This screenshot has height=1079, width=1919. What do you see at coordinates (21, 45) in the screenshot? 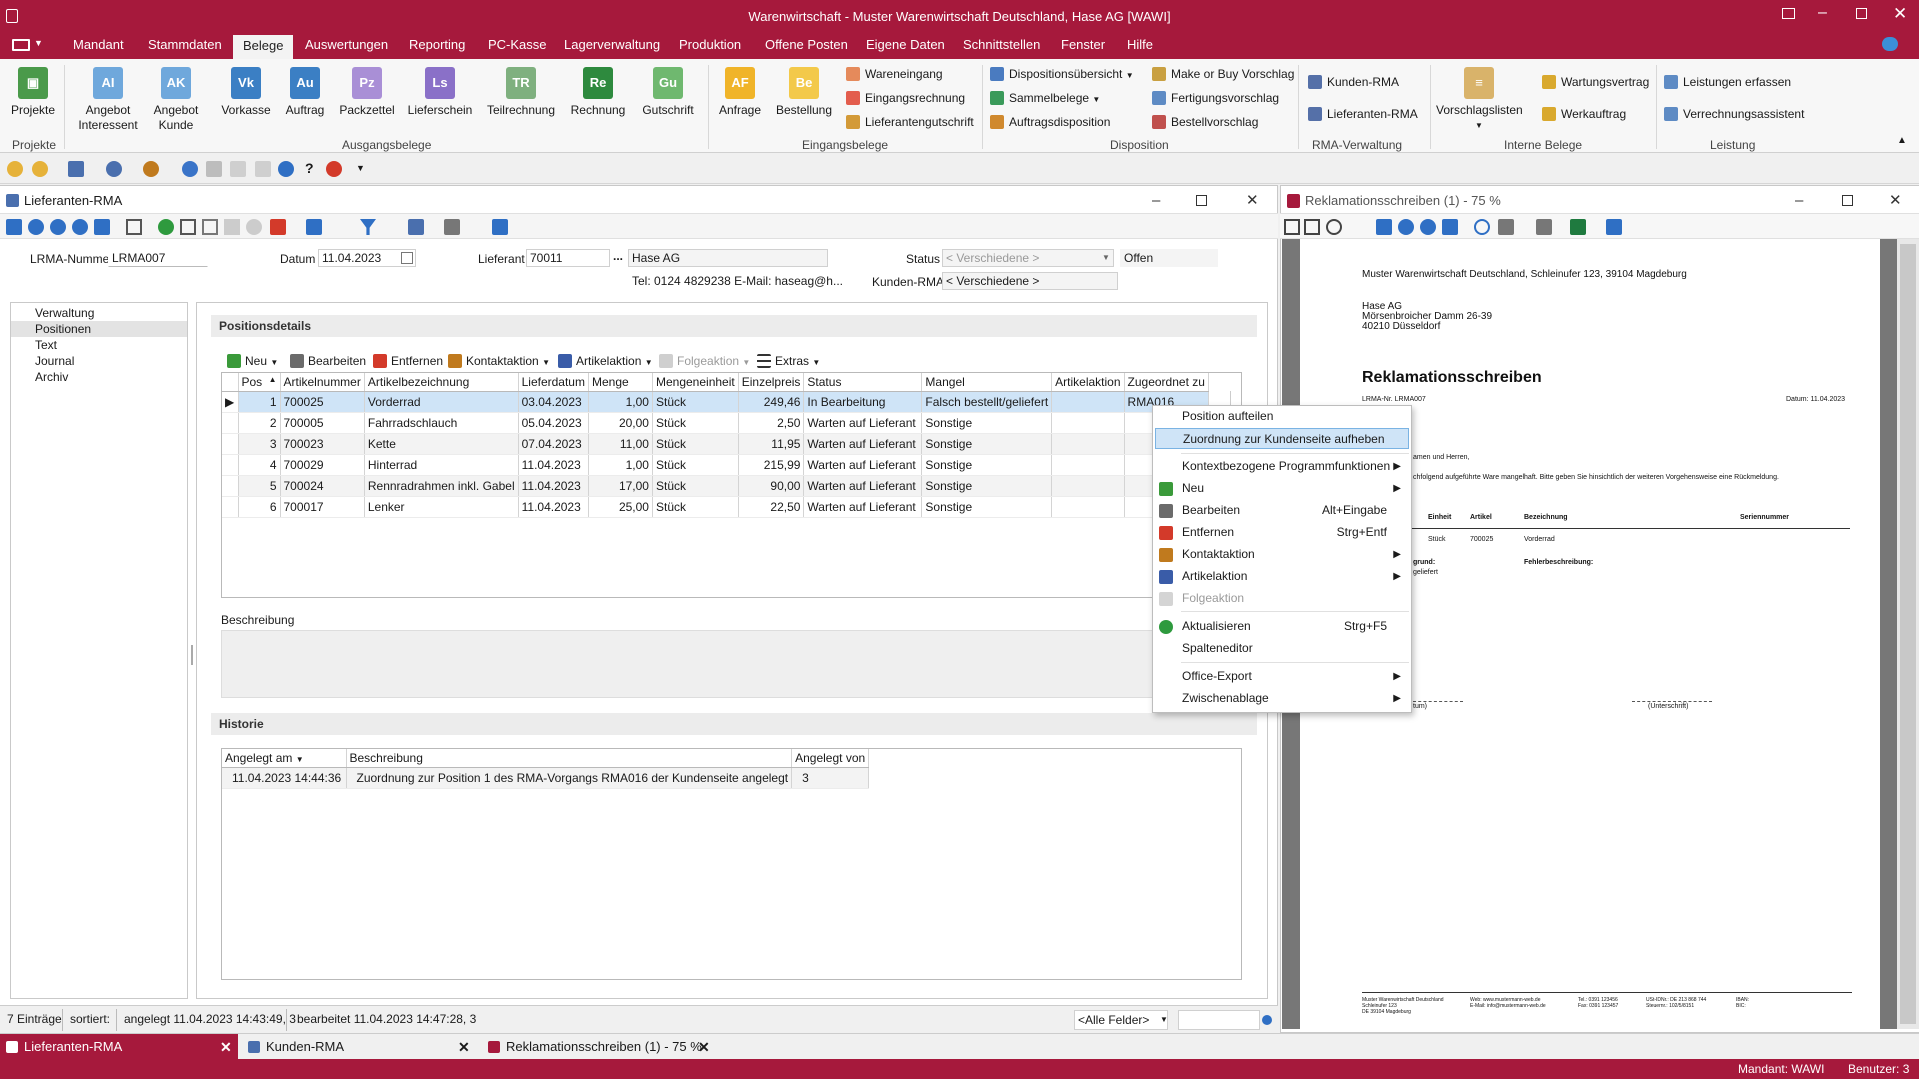
I see `app-menu-icon` at bounding box center [21, 45].